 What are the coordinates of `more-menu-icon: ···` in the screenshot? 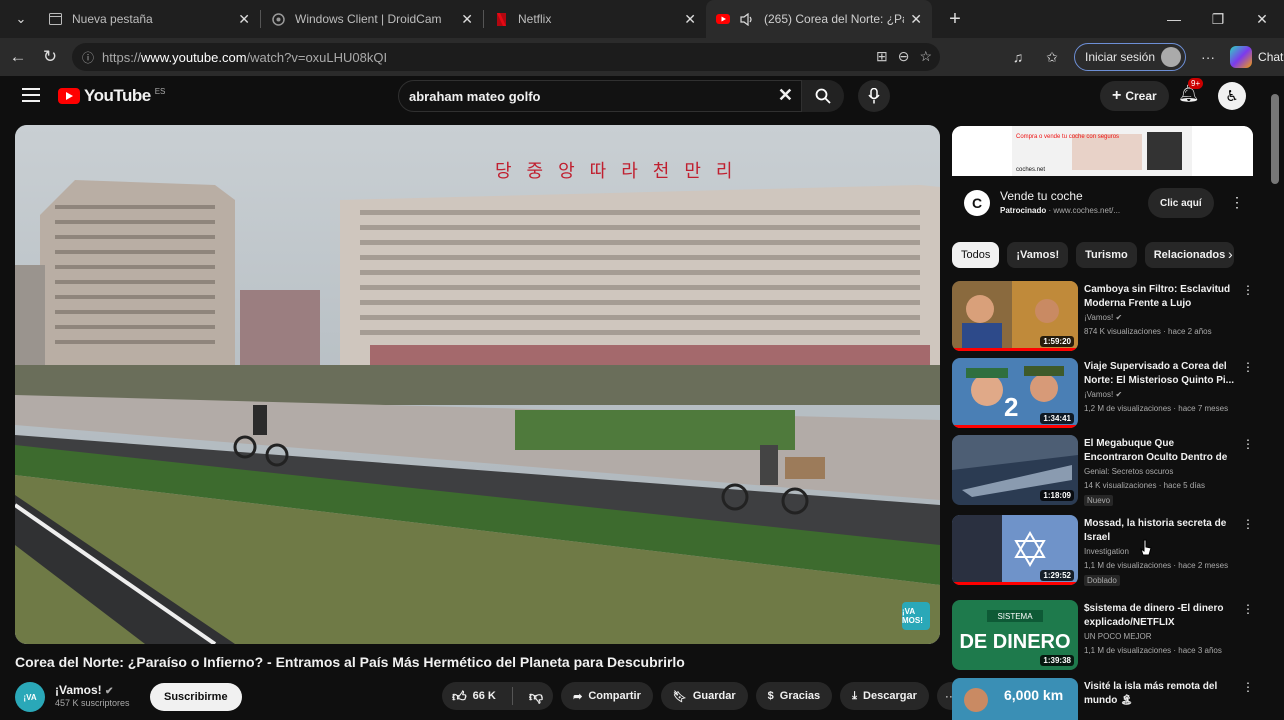 It's located at (1208, 57).